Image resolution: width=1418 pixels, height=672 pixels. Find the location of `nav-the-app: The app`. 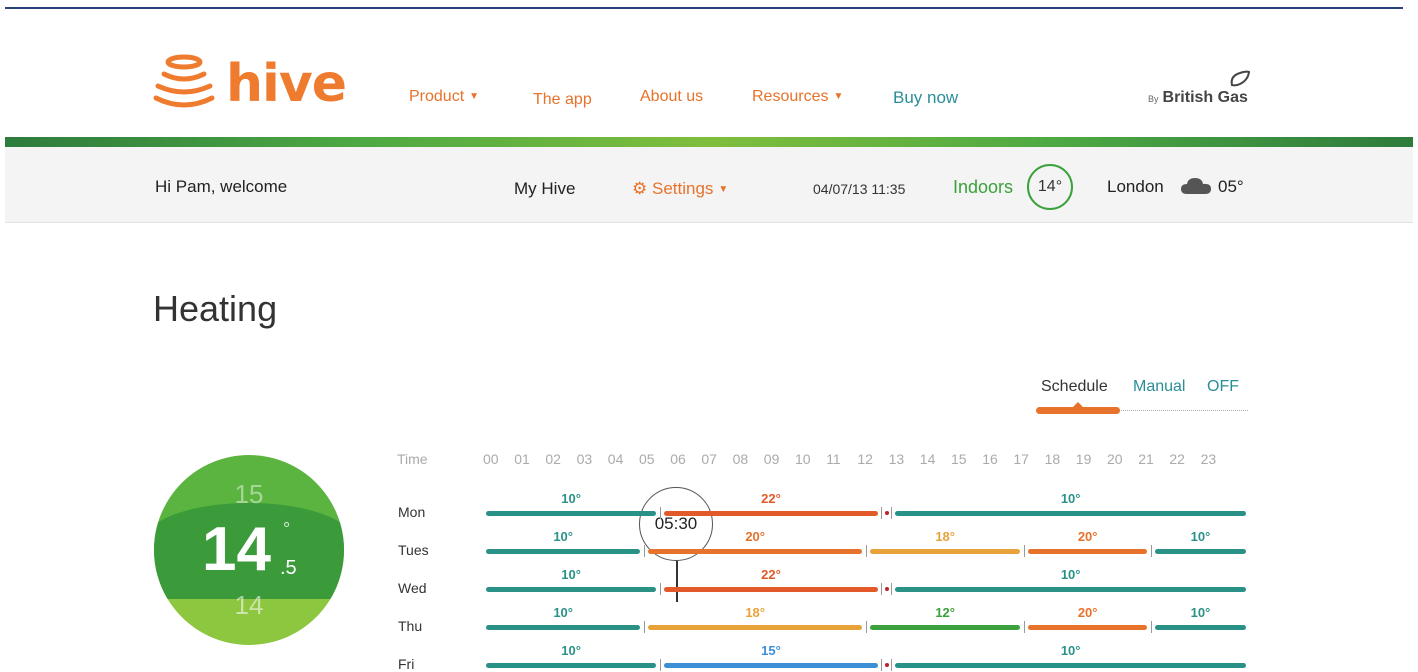

nav-the-app: The app is located at coordinates (562, 100).